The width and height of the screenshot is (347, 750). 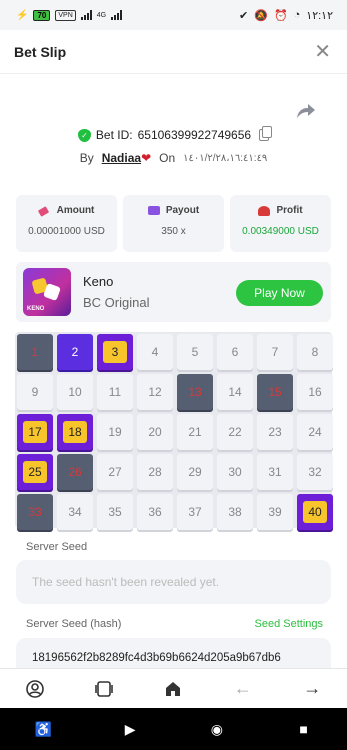 I want to click on home-circle-icon: ◉, so click(x=217, y=729).